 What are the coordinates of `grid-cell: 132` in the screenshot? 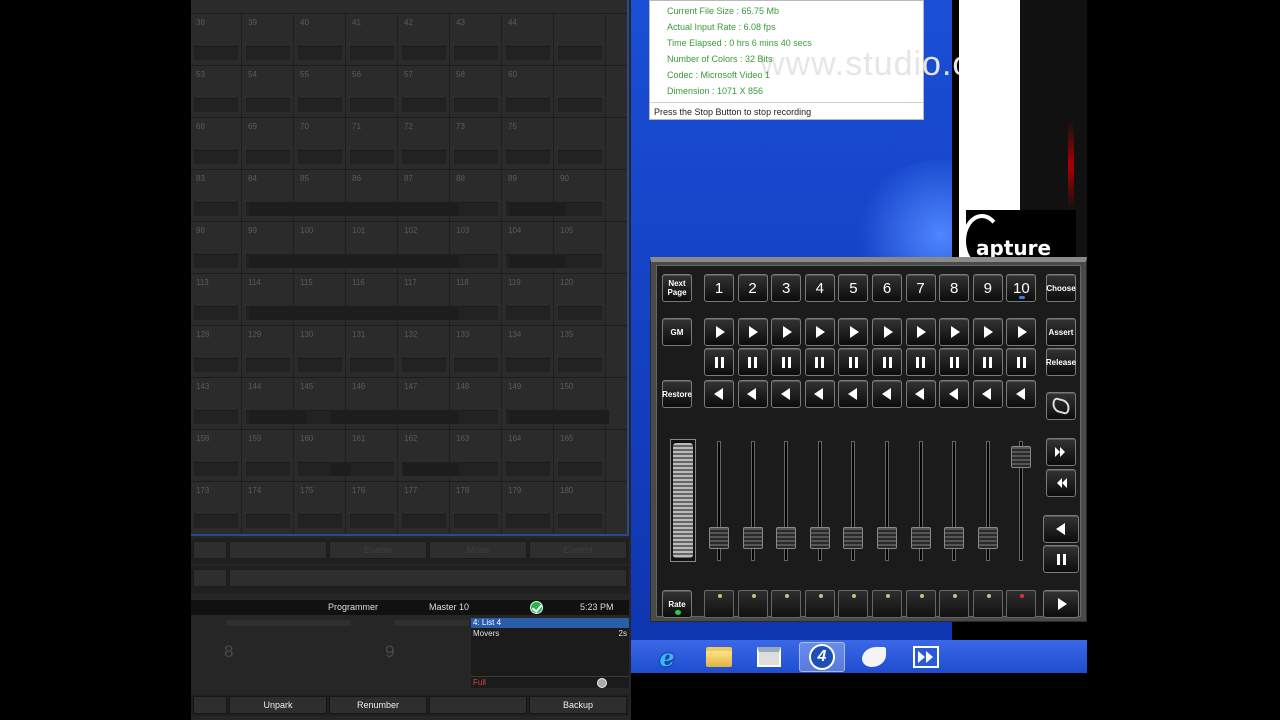 It's located at (424, 352).